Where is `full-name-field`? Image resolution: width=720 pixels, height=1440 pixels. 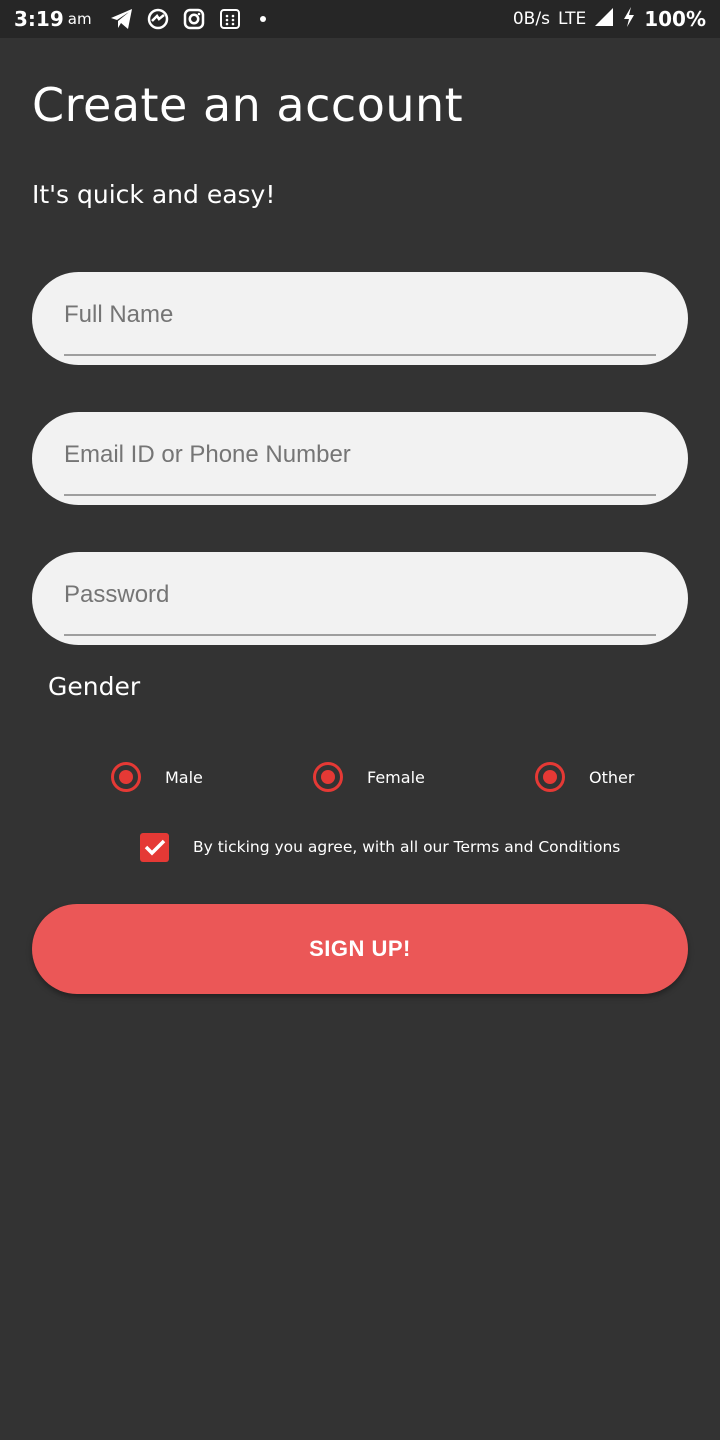 full-name-field is located at coordinates (360, 318).